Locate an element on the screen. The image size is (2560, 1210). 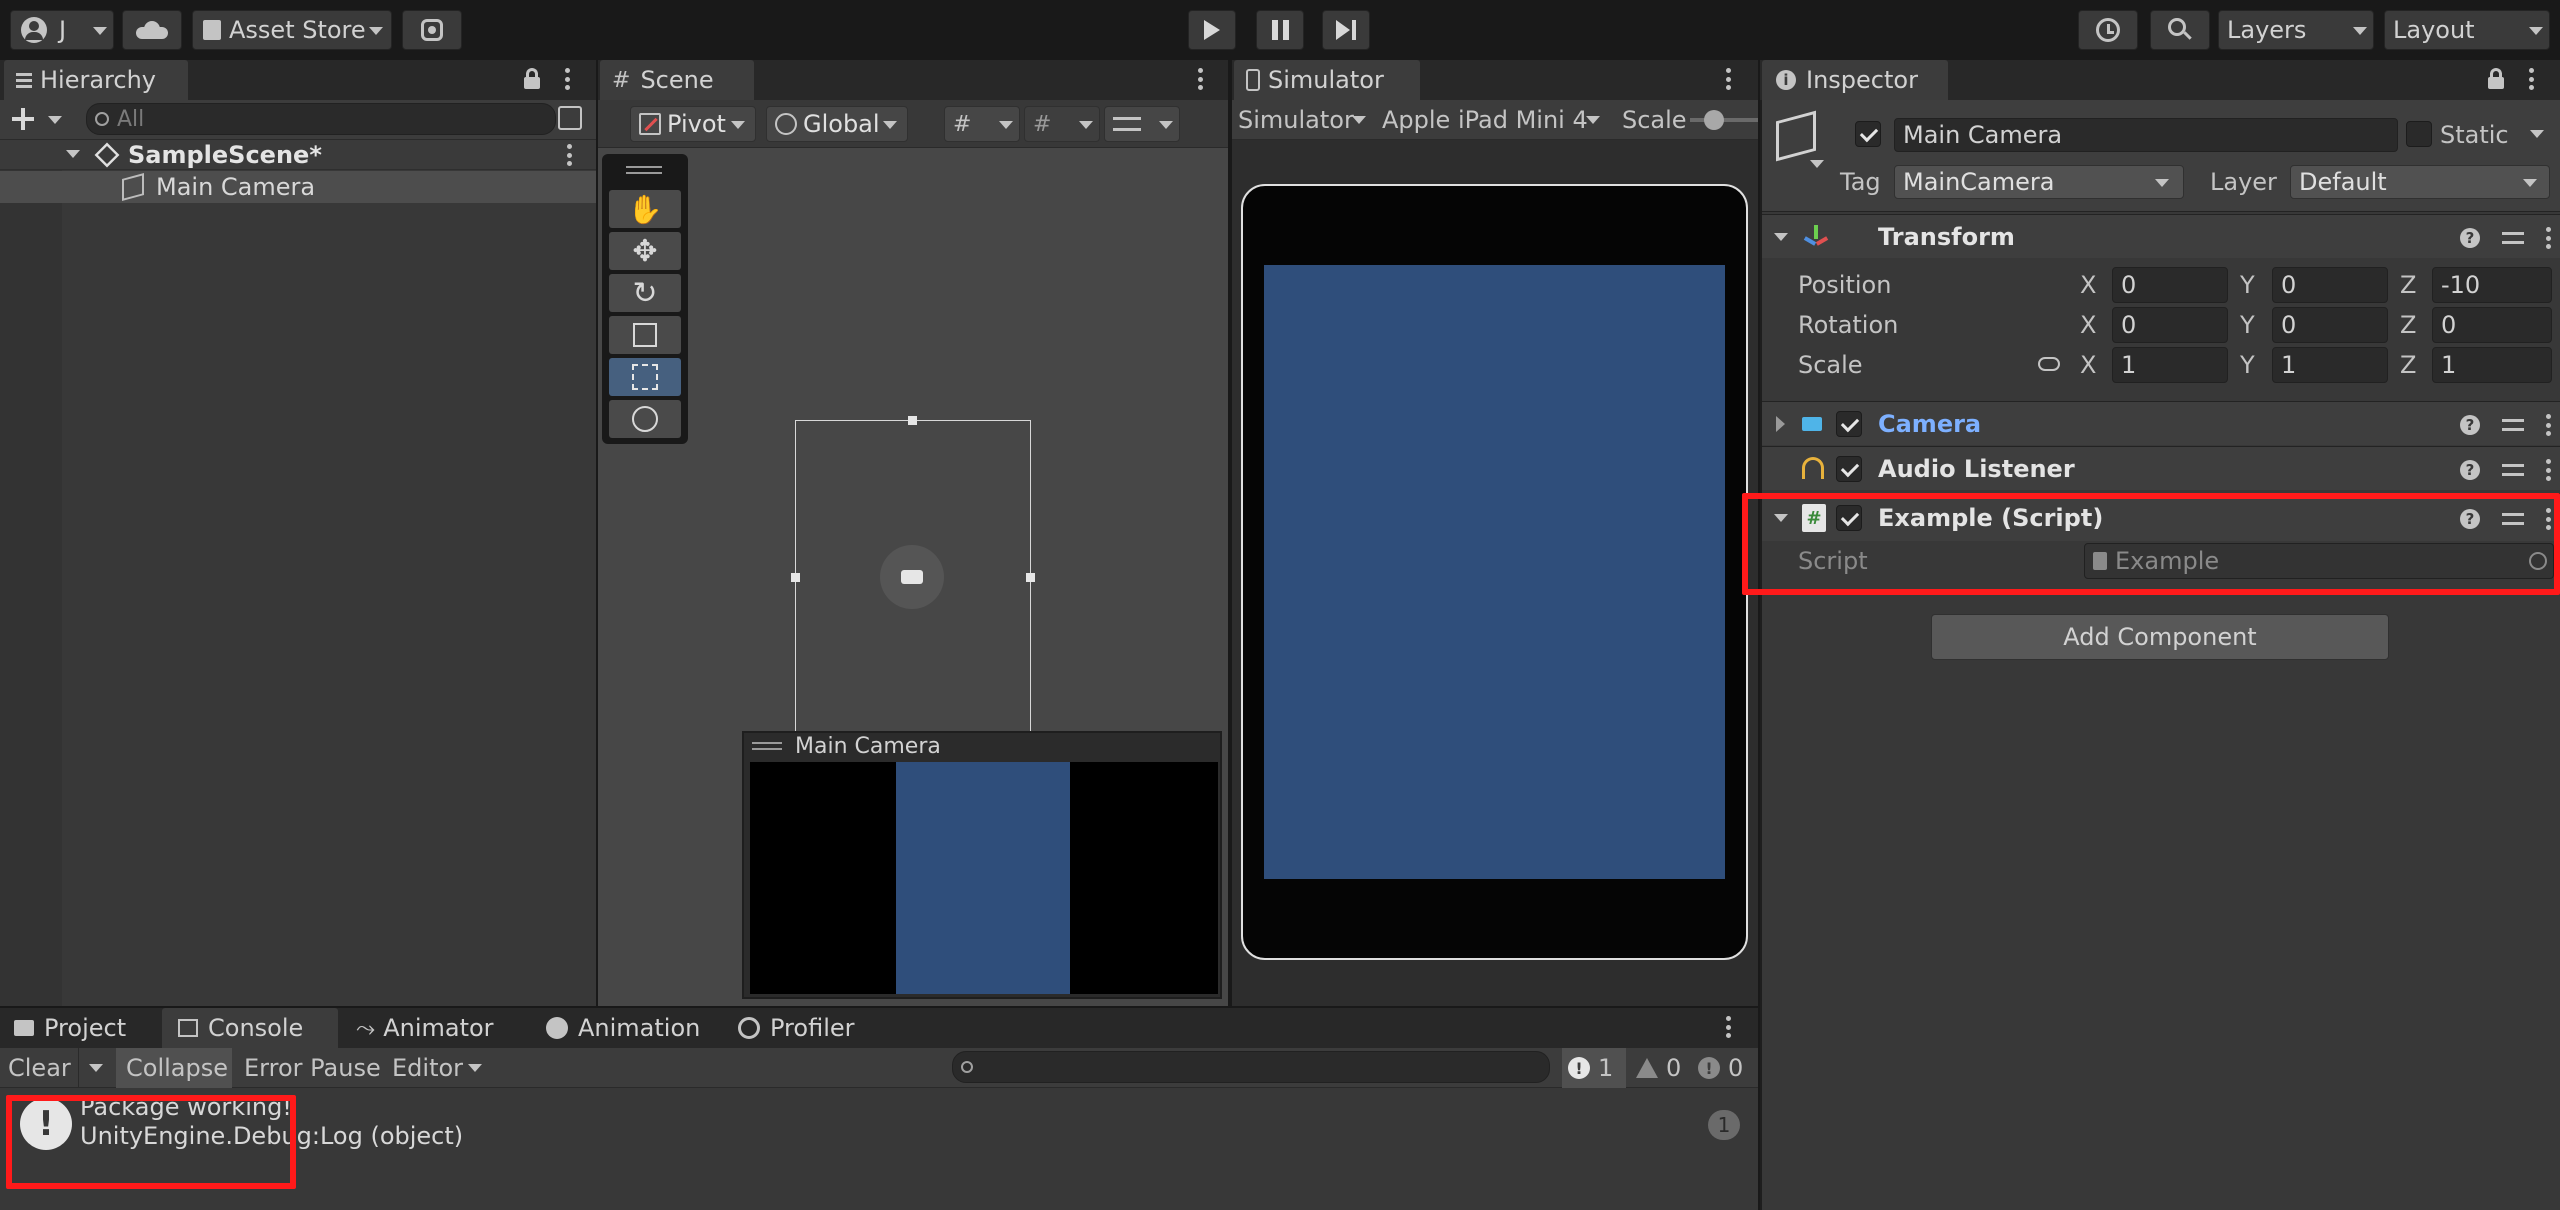
increment-snap-dropdown: # is located at coordinates (1062, 124).